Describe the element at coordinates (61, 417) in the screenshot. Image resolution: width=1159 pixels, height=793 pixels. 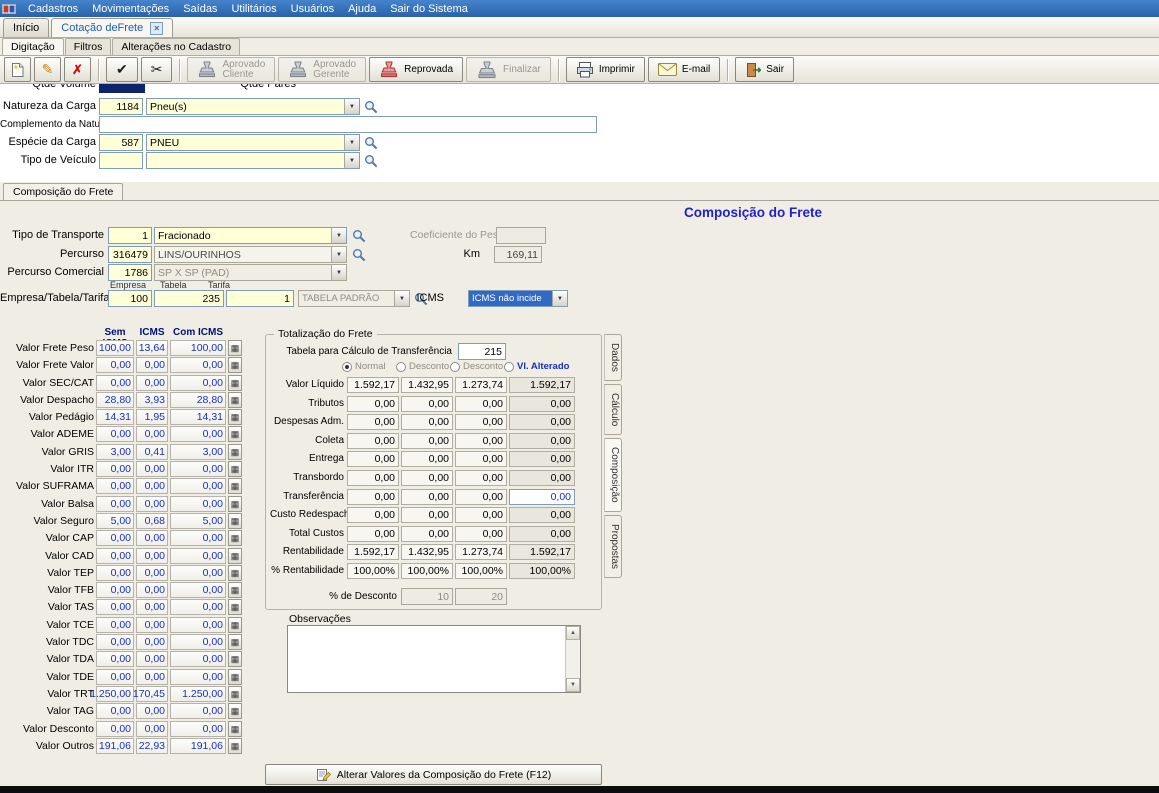
I see `value-row-label: Valor Pedágio` at that location.